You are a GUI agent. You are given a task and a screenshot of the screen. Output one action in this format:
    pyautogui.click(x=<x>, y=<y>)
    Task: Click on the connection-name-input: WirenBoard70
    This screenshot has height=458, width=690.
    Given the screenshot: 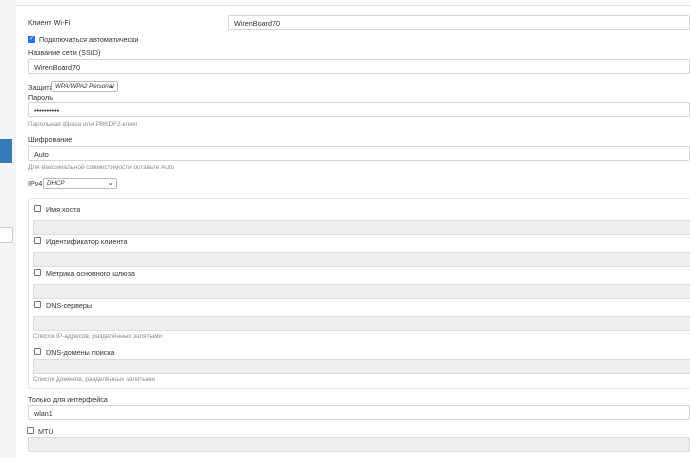 What is the action you would take?
    pyautogui.click(x=459, y=22)
    